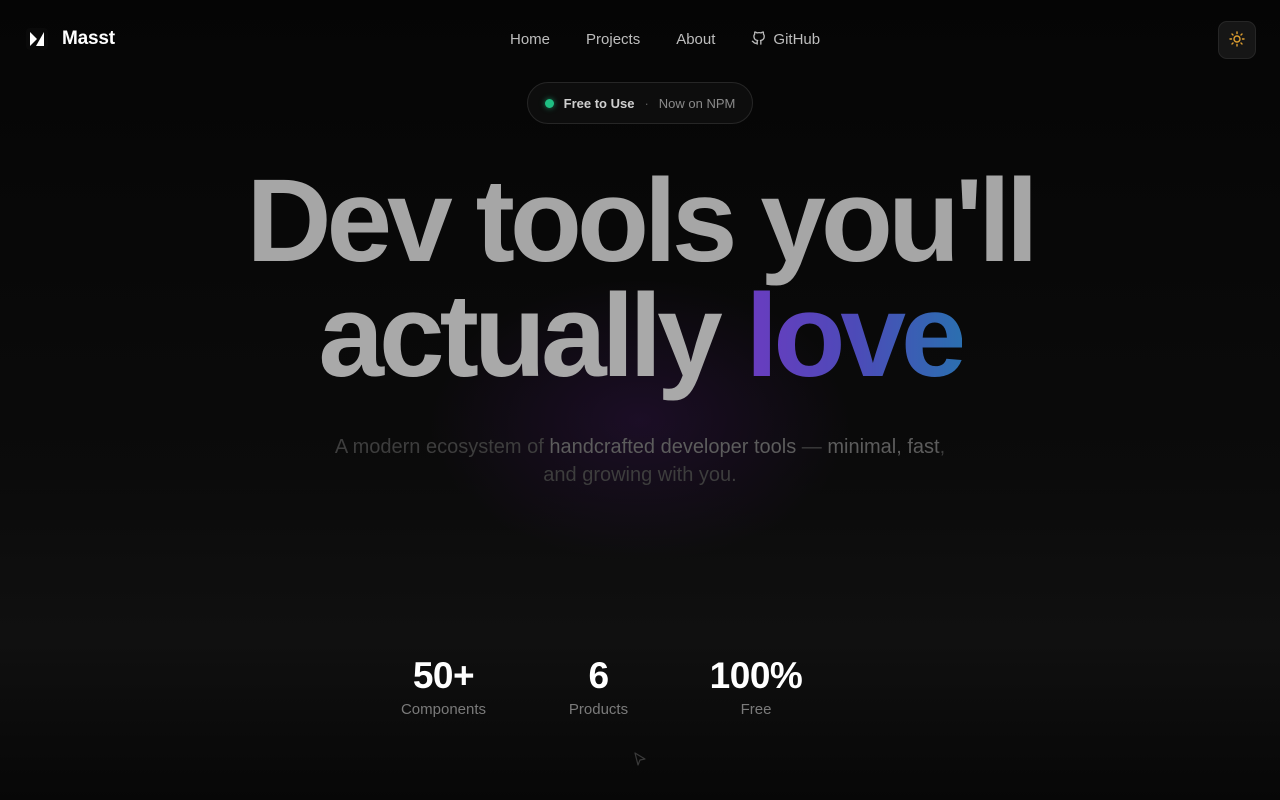 This screenshot has width=1280, height=800. Describe the element at coordinates (640, 103) in the screenshot. I see `announcement-badge: Free to Use · Now on NPM` at that location.